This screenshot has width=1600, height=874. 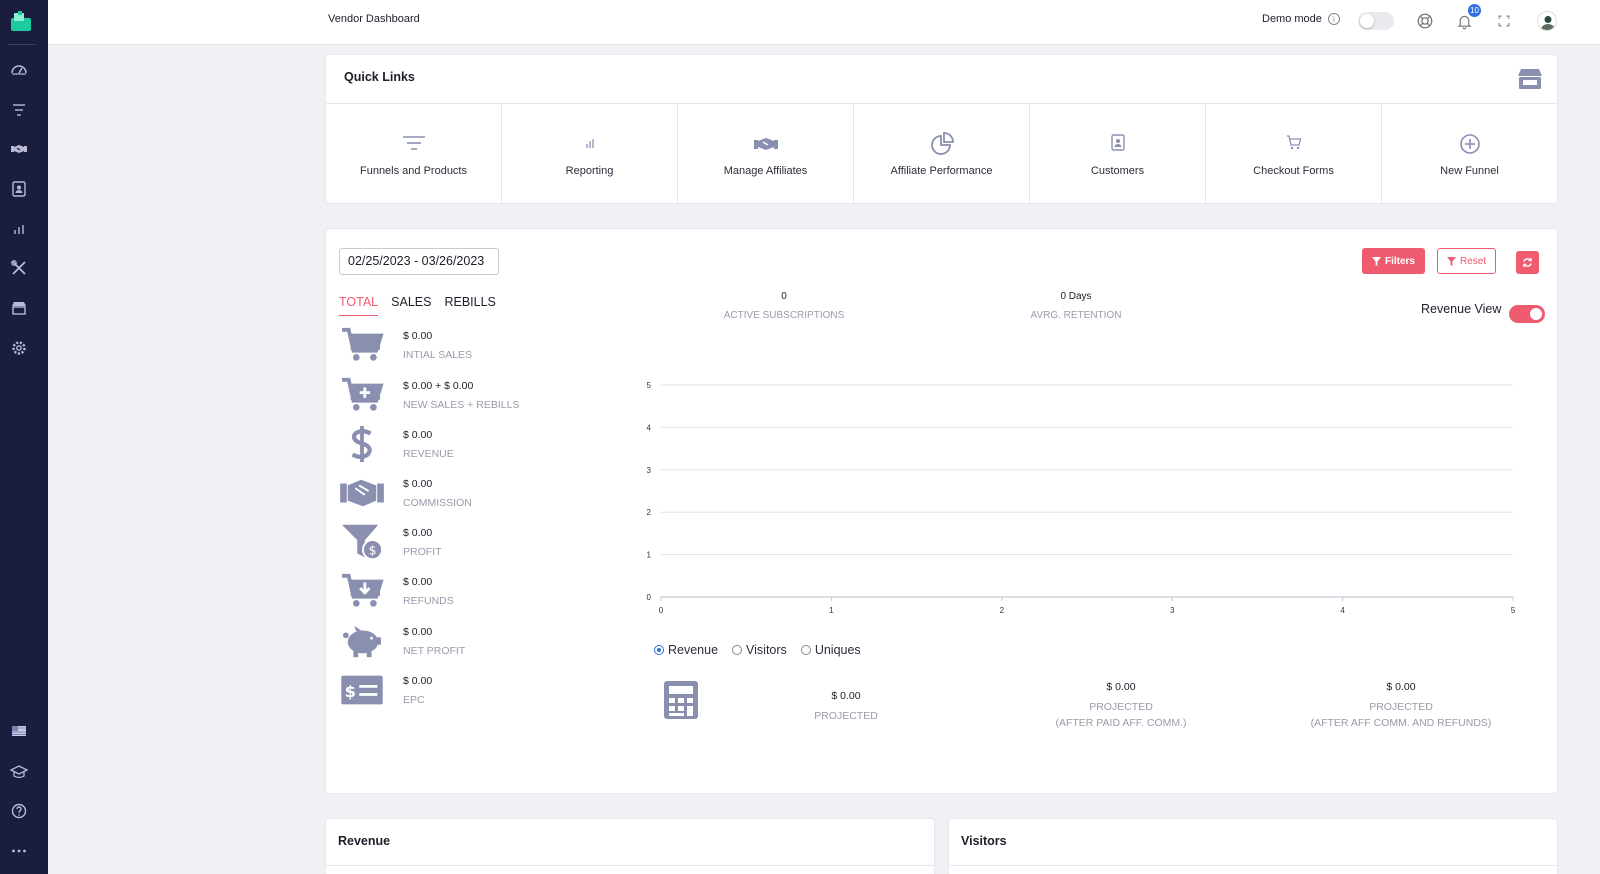 I want to click on tools-icon, so click(x=19, y=268).